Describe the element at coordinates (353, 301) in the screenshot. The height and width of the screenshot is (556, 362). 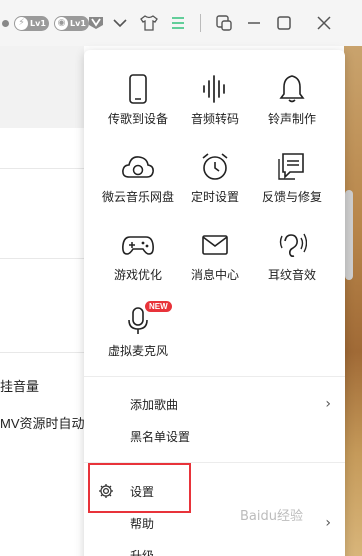
I see `background-wallpaper` at that location.